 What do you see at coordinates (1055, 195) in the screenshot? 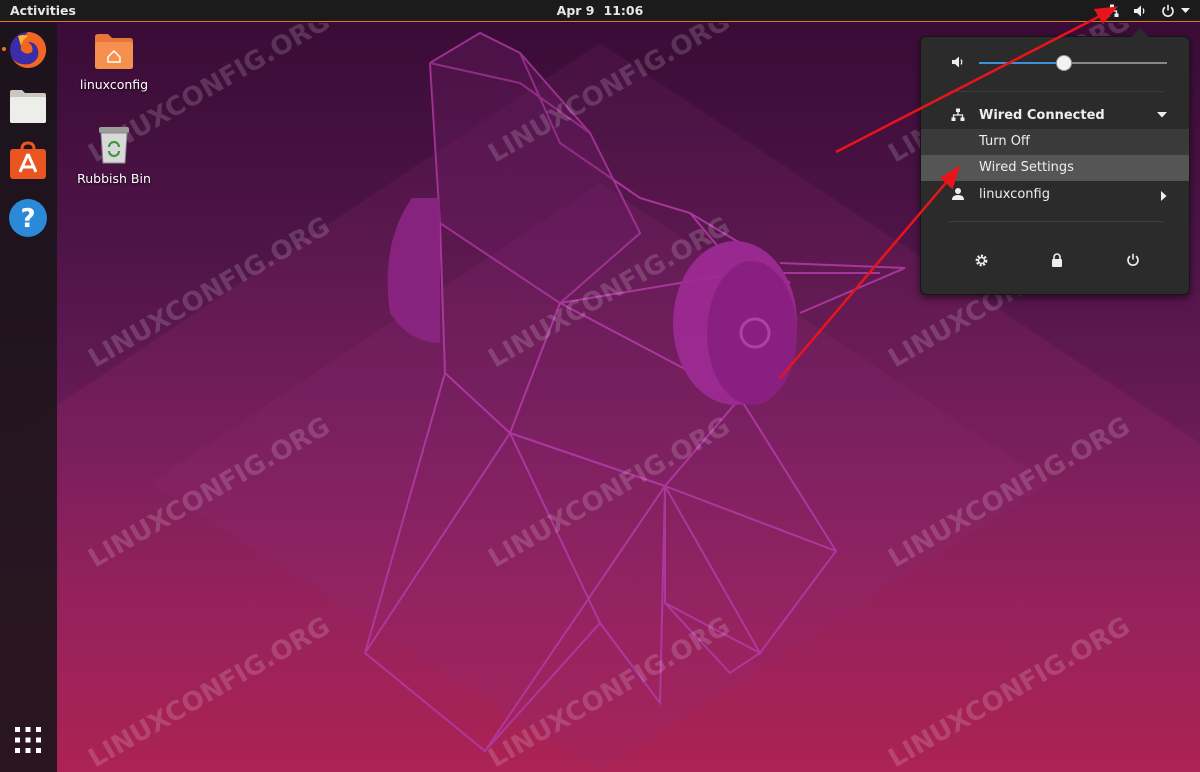
I see `user-row: linuxconfig` at bounding box center [1055, 195].